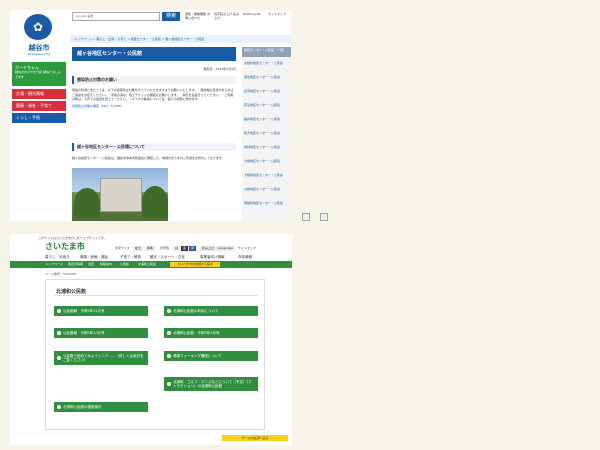 This screenshot has width=600, height=450. What do you see at coordinates (106, 264) in the screenshot?
I see `crumb-facilities: 施設案内` at bounding box center [106, 264].